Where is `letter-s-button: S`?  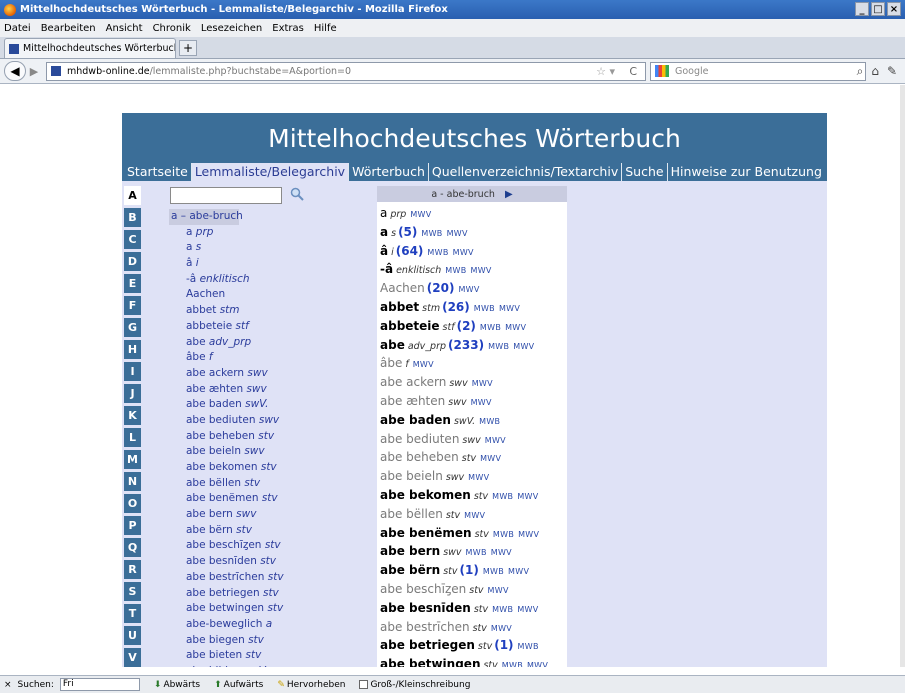
letter-s-button: S is located at coordinates (132, 591).